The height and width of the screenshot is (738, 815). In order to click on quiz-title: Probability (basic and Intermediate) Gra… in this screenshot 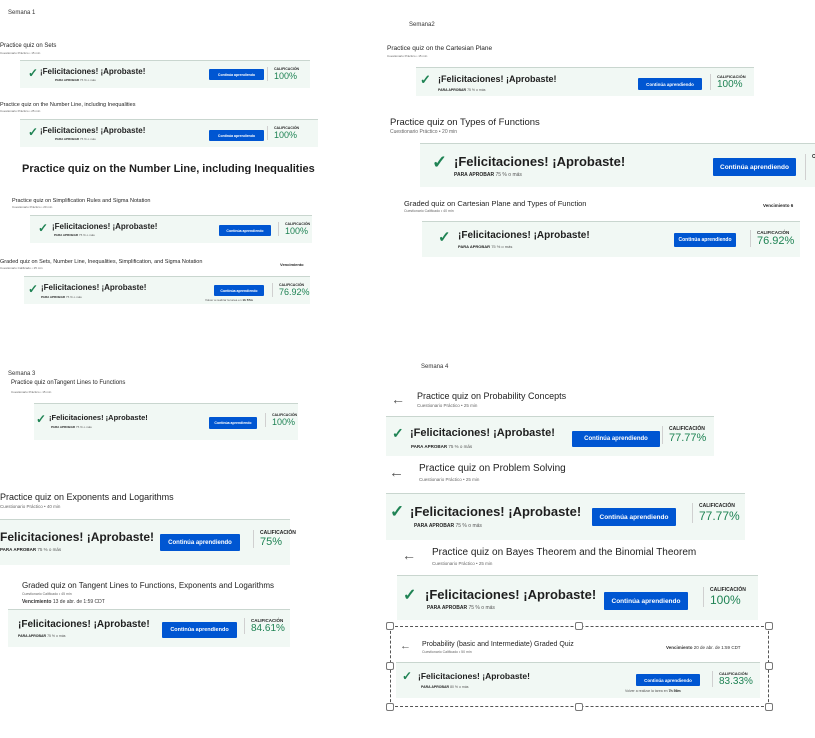, I will do `click(498, 644)`.